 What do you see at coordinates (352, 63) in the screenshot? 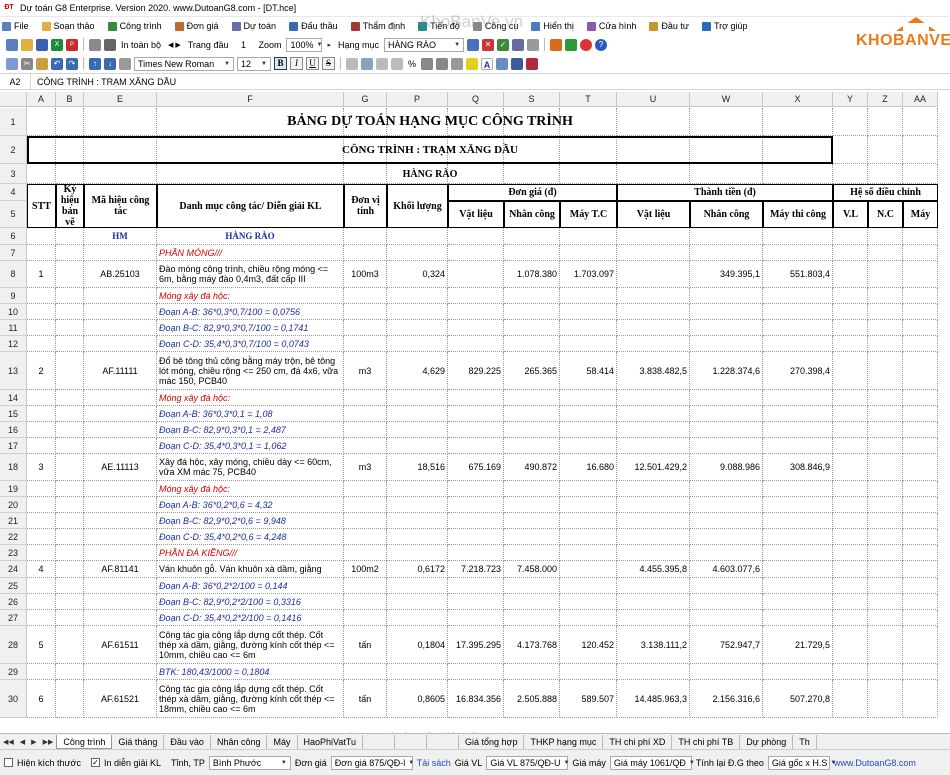
I see `align-left-icon` at bounding box center [352, 63].